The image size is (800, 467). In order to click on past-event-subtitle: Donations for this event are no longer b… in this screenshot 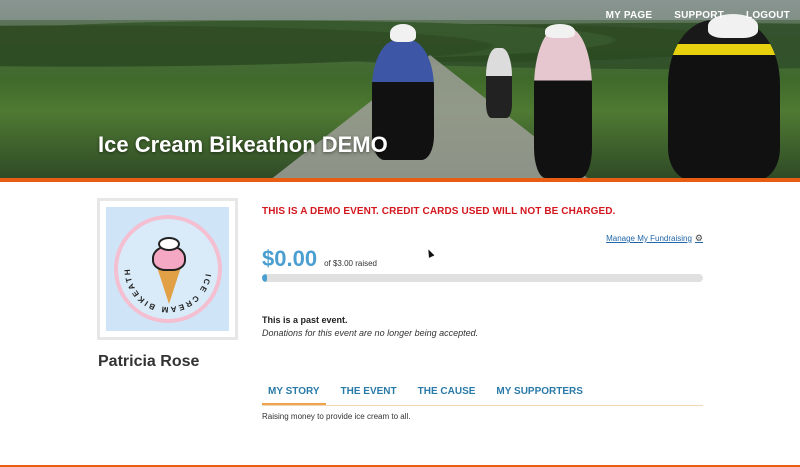, I will do `click(370, 333)`.